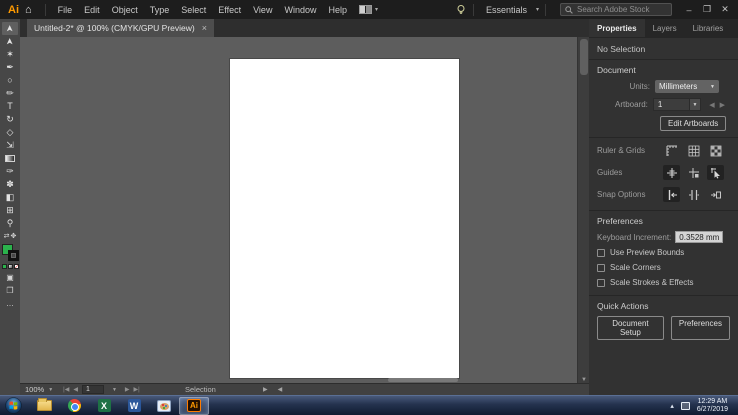  I want to click on none-button, so click(16, 266).